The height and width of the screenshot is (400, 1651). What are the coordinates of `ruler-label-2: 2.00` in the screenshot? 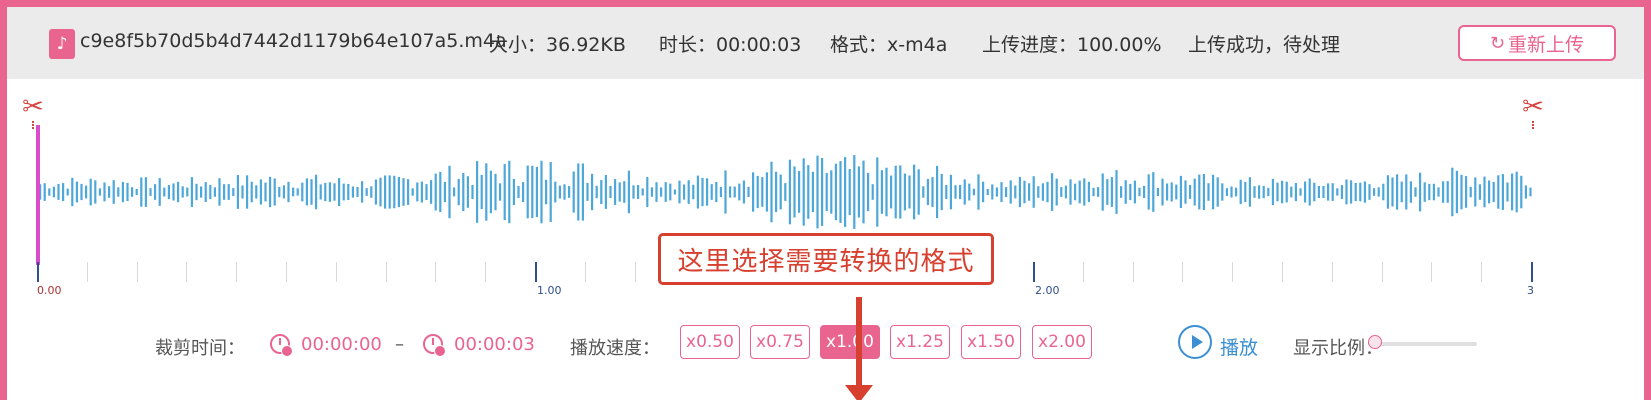 It's located at (1047, 290).